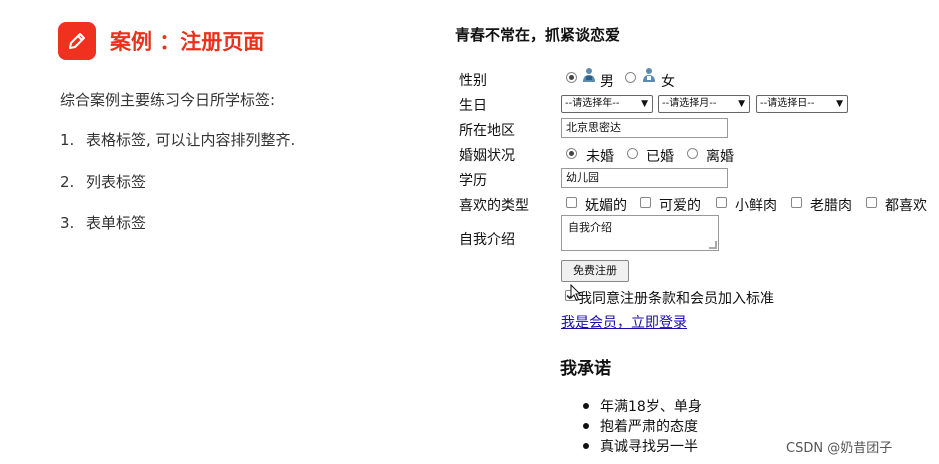  I want to click on marital-single-radio, so click(571, 153).